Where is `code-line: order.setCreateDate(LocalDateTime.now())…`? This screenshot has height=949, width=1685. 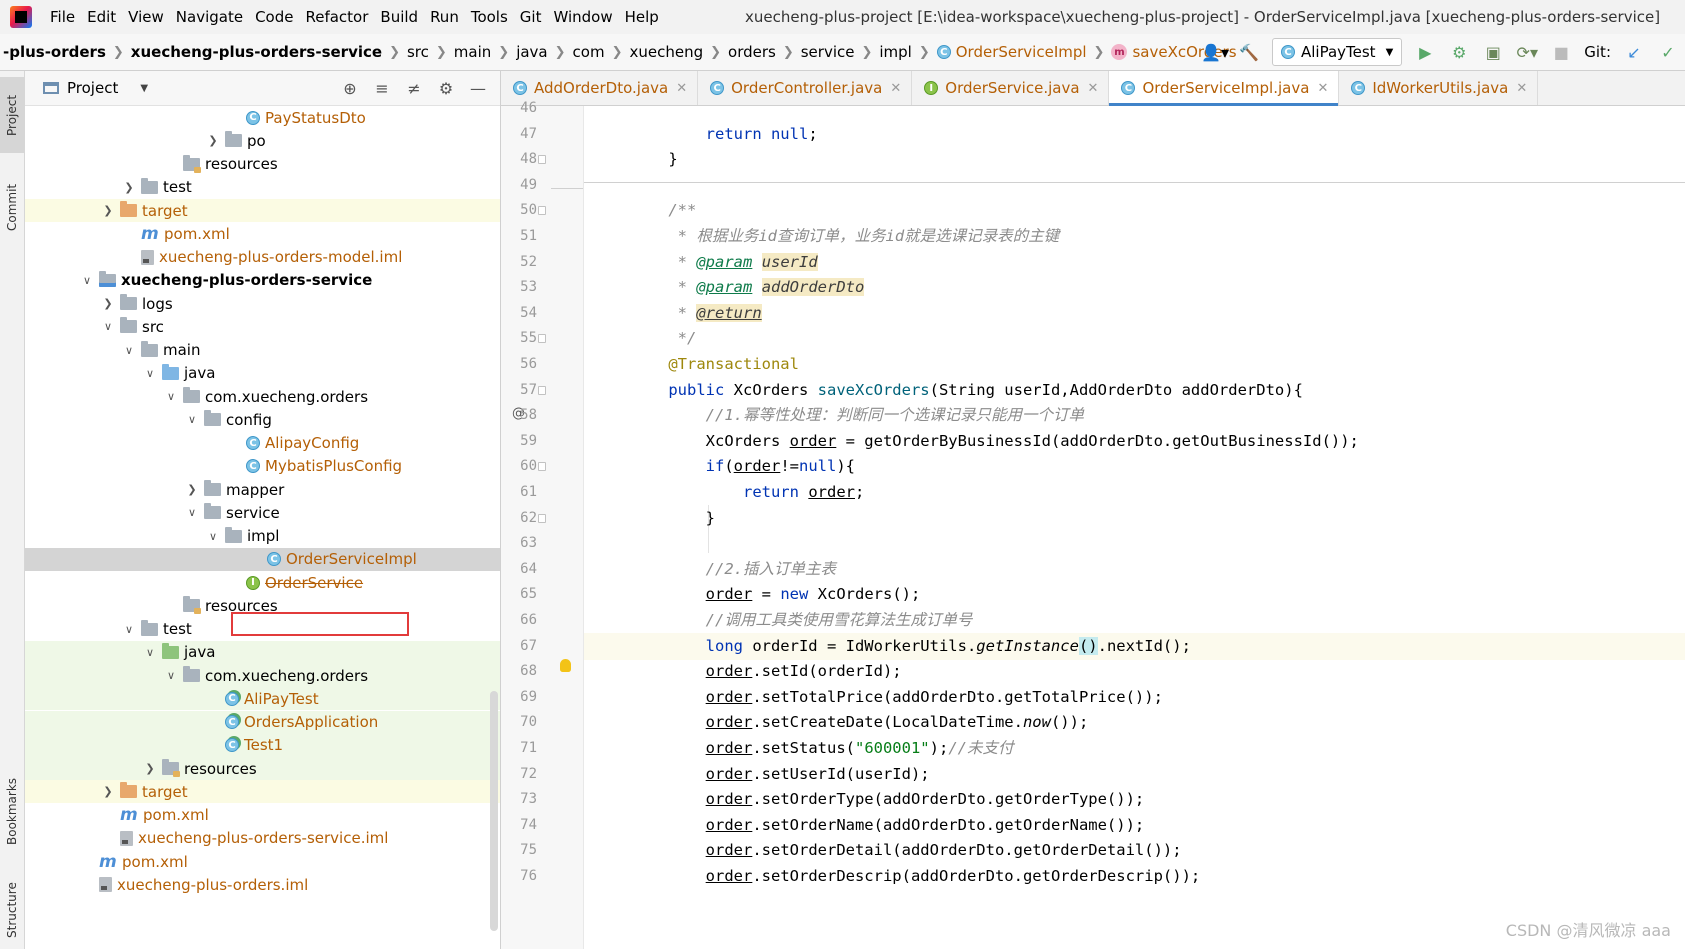 code-line: order.setCreateDate(LocalDateTime.now())… is located at coordinates (1134, 722).